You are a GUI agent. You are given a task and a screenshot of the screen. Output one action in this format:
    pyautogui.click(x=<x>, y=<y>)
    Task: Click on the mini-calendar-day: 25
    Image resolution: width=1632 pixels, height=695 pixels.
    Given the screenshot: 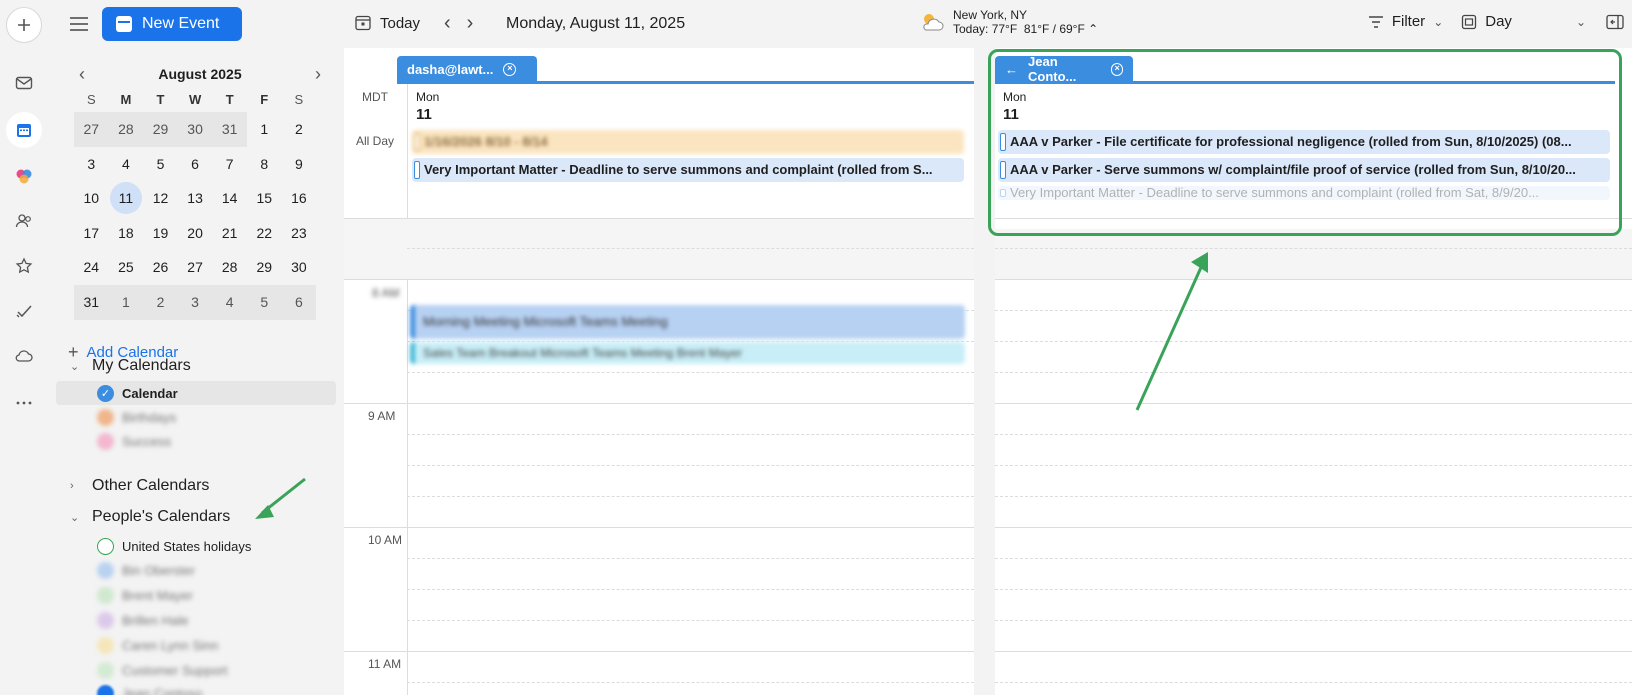 What is the action you would take?
    pyautogui.click(x=126, y=267)
    